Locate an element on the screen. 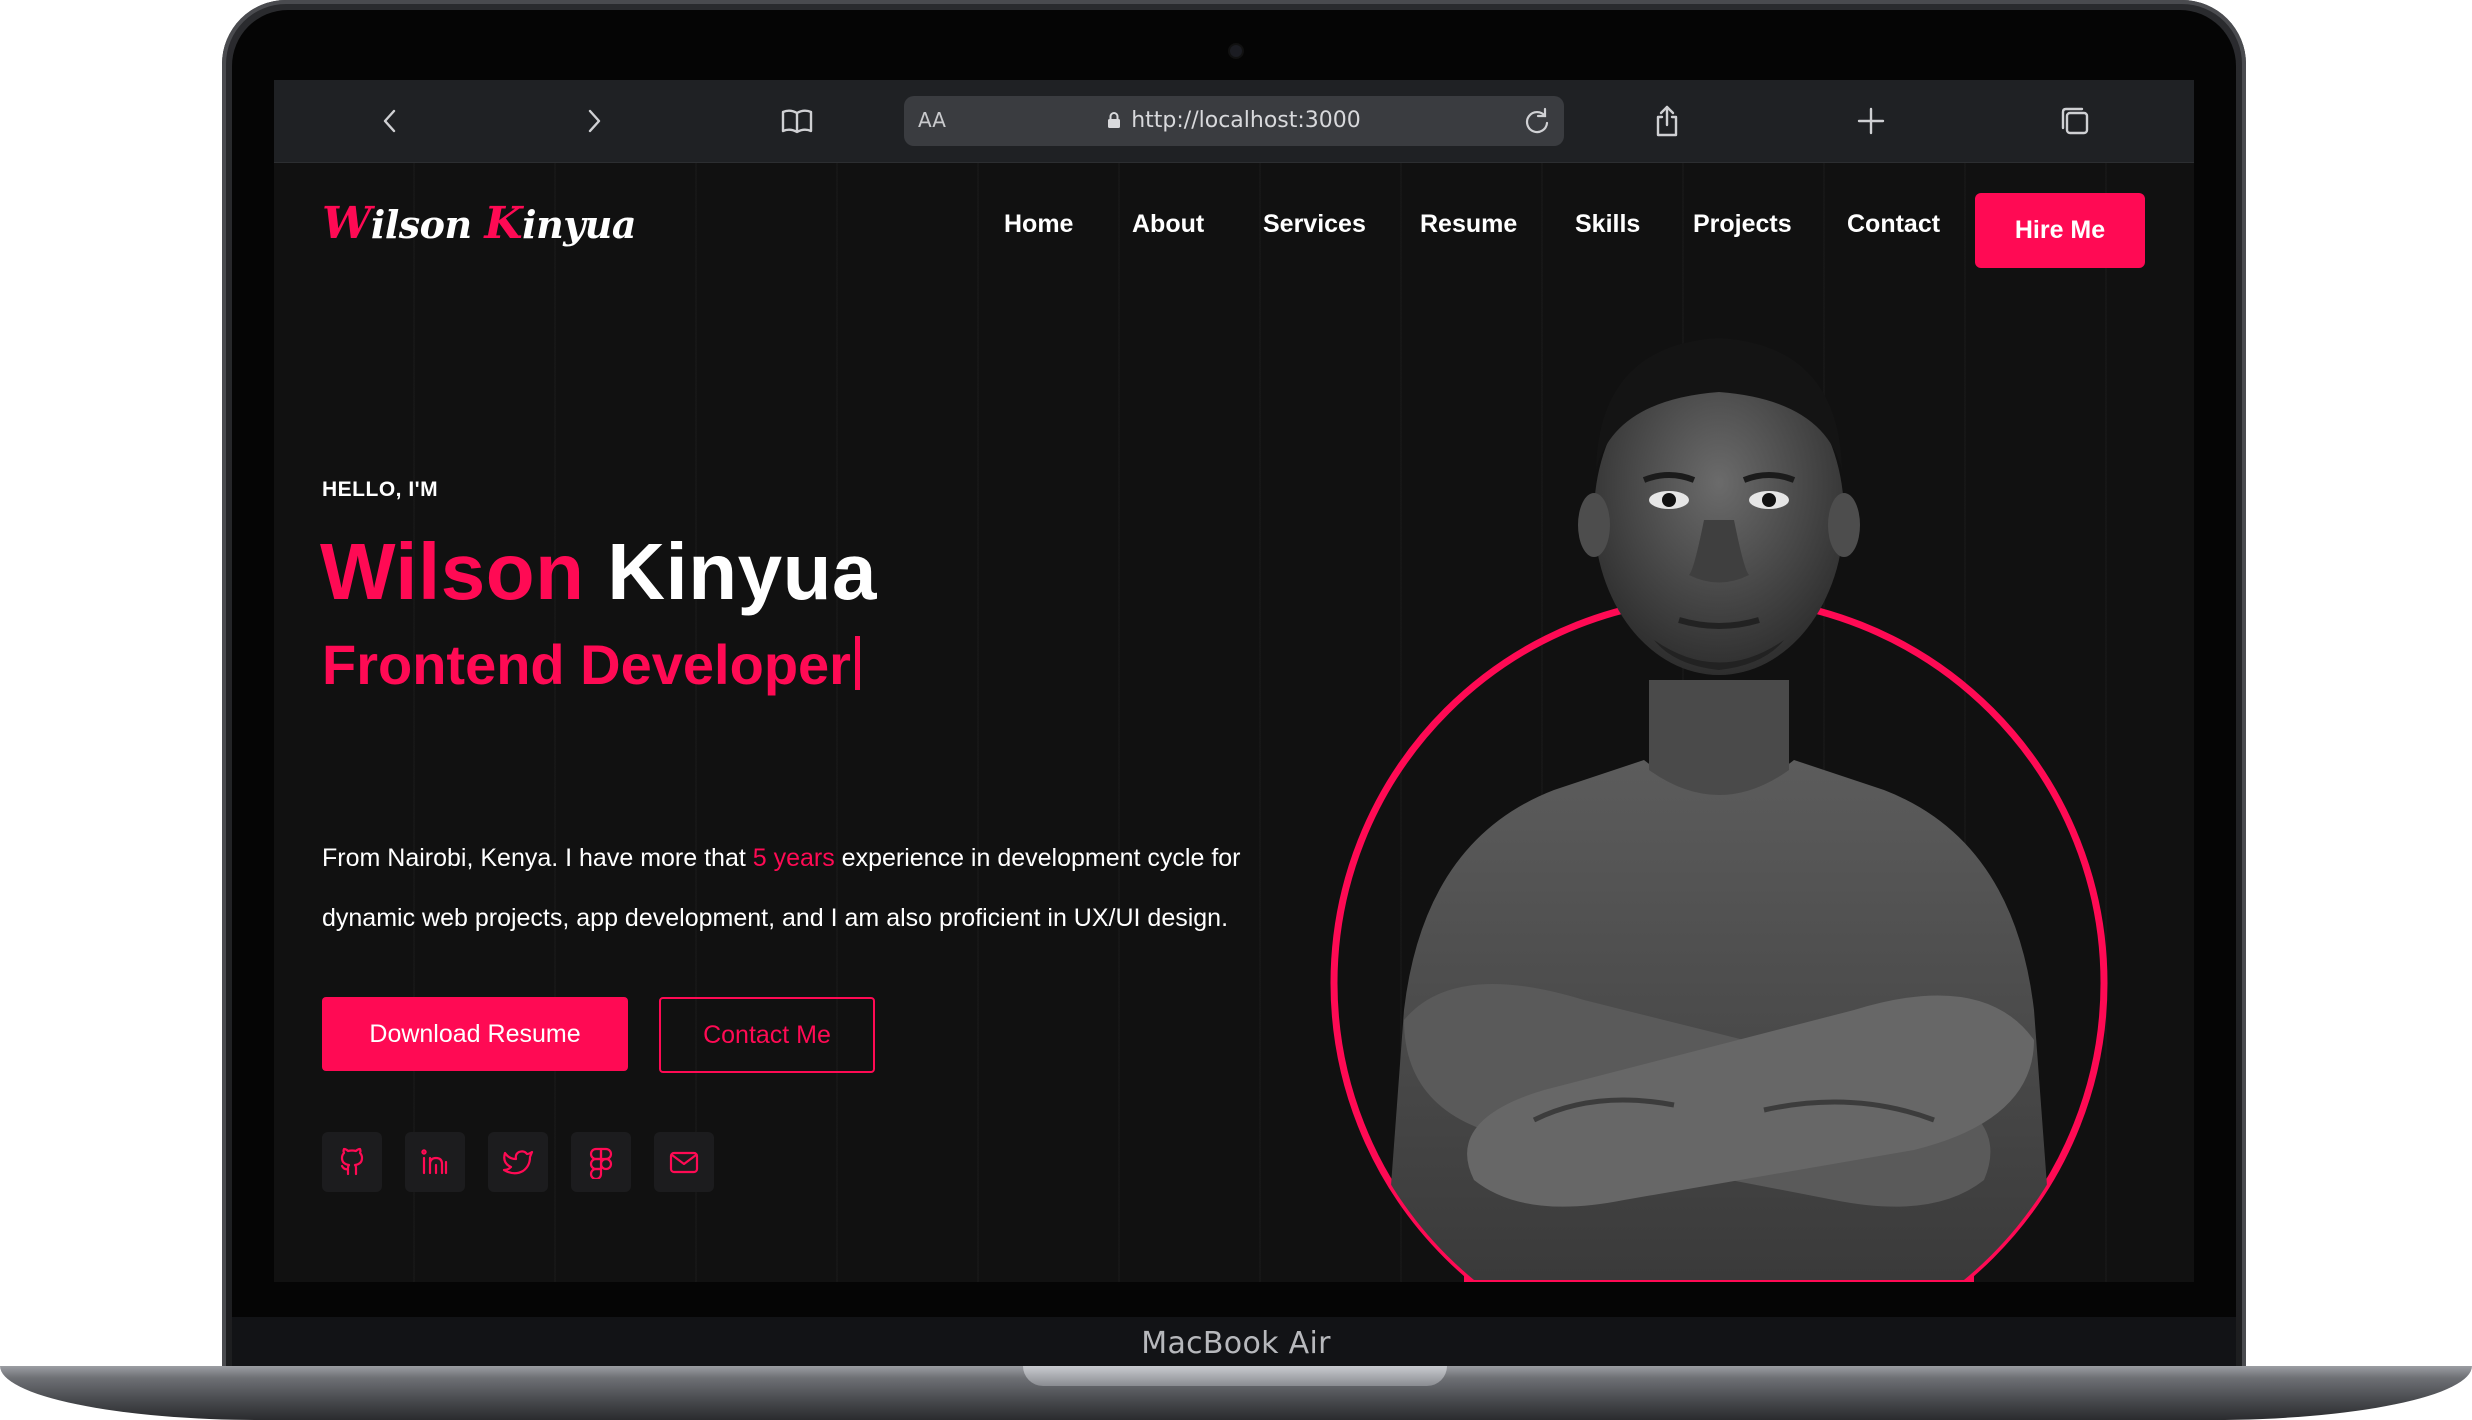 This screenshot has height=1420, width=2472. nav-home: Home is located at coordinates (1038, 224).